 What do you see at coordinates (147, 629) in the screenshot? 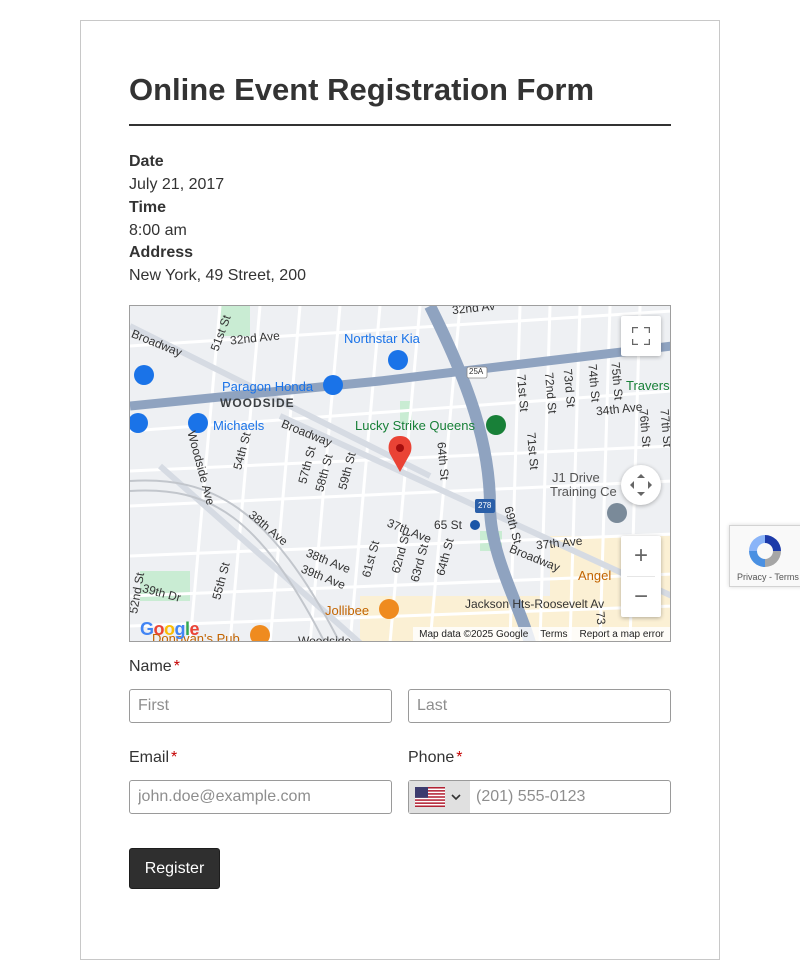
I see `google-logo-letter: G` at bounding box center [147, 629].